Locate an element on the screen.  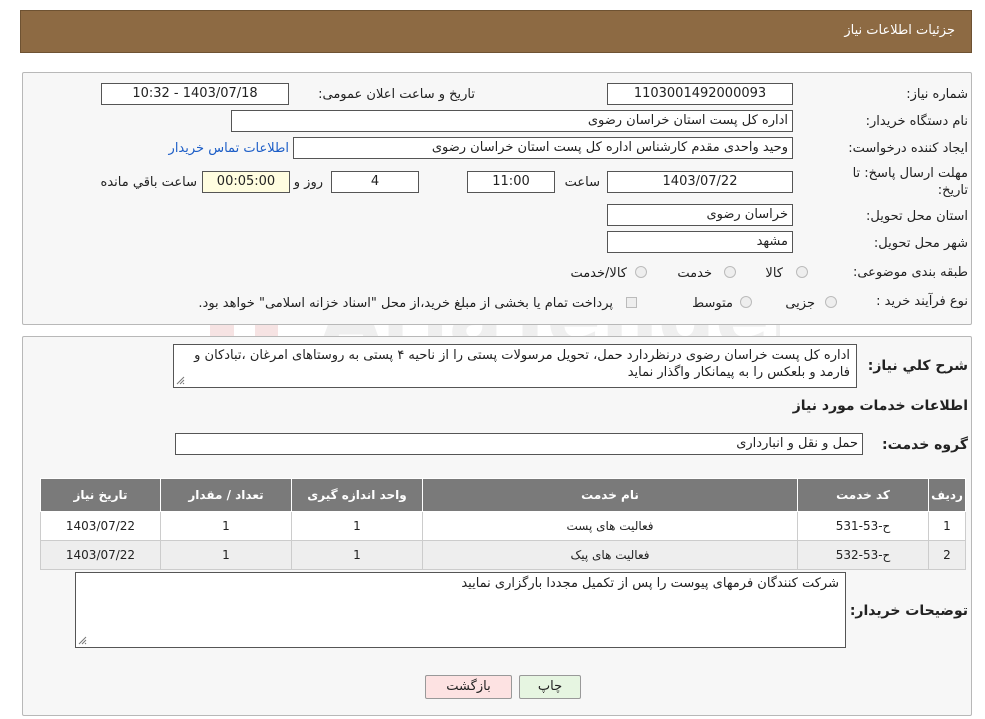
col-row-number: ردیف is located at coordinates (947, 495).